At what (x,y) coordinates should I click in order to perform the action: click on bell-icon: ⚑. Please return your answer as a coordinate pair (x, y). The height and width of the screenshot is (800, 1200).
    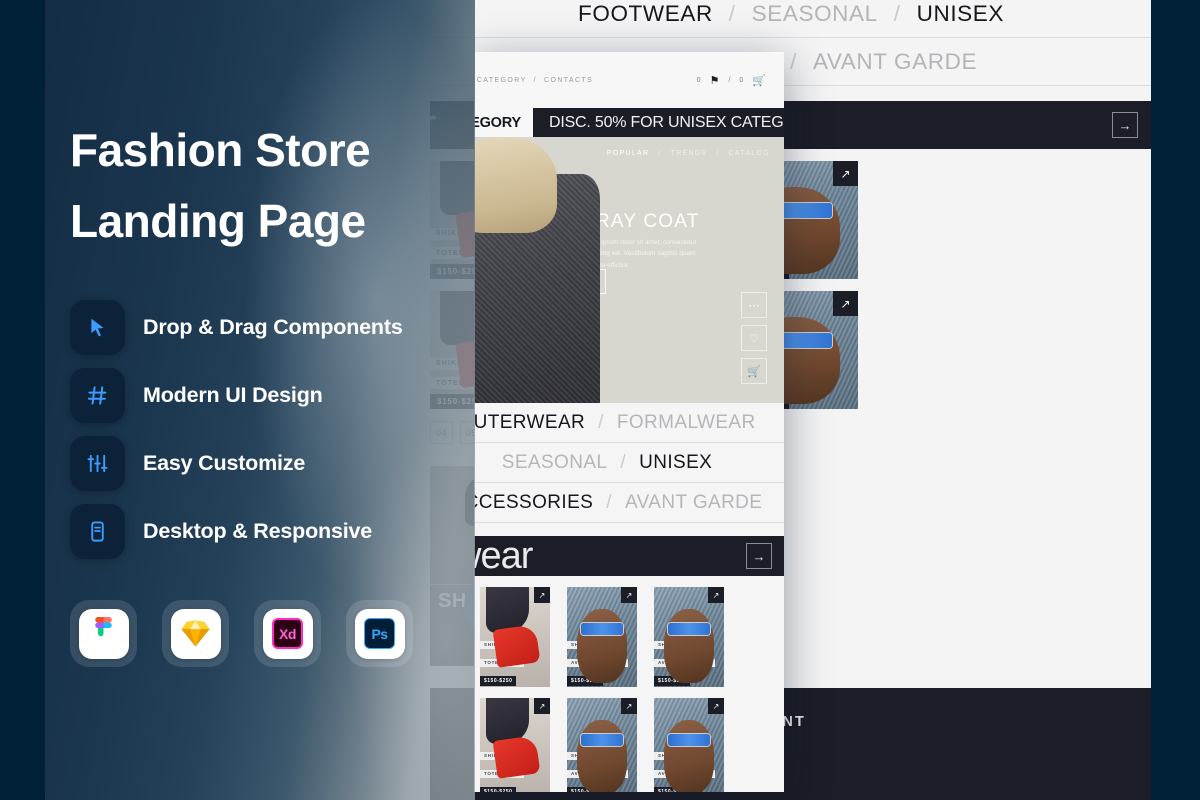
    Looking at the image, I should click on (715, 80).